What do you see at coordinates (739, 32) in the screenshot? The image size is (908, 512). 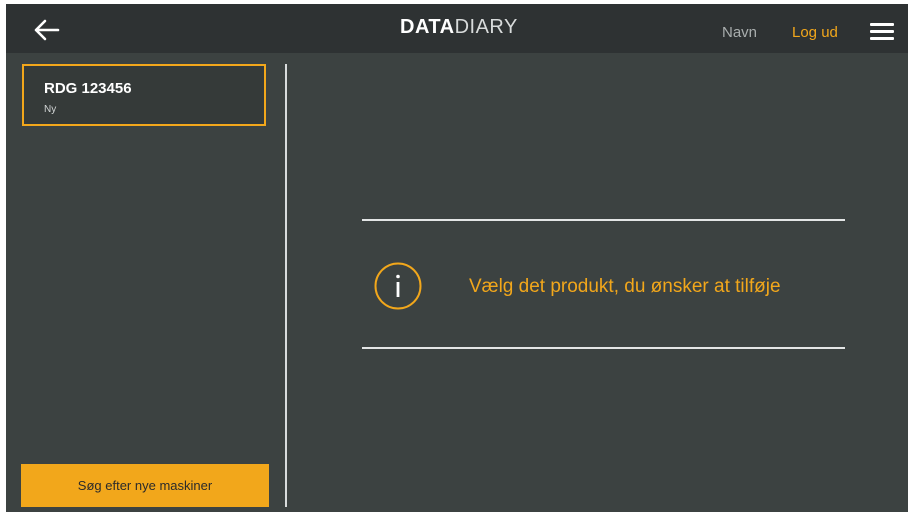 I see `user-name-link: Navn` at bounding box center [739, 32].